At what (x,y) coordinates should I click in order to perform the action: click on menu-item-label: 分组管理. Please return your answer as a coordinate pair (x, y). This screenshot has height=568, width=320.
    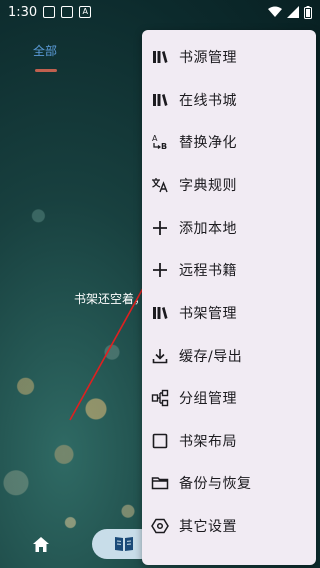
    Looking at the image, I should click on (208, 399).